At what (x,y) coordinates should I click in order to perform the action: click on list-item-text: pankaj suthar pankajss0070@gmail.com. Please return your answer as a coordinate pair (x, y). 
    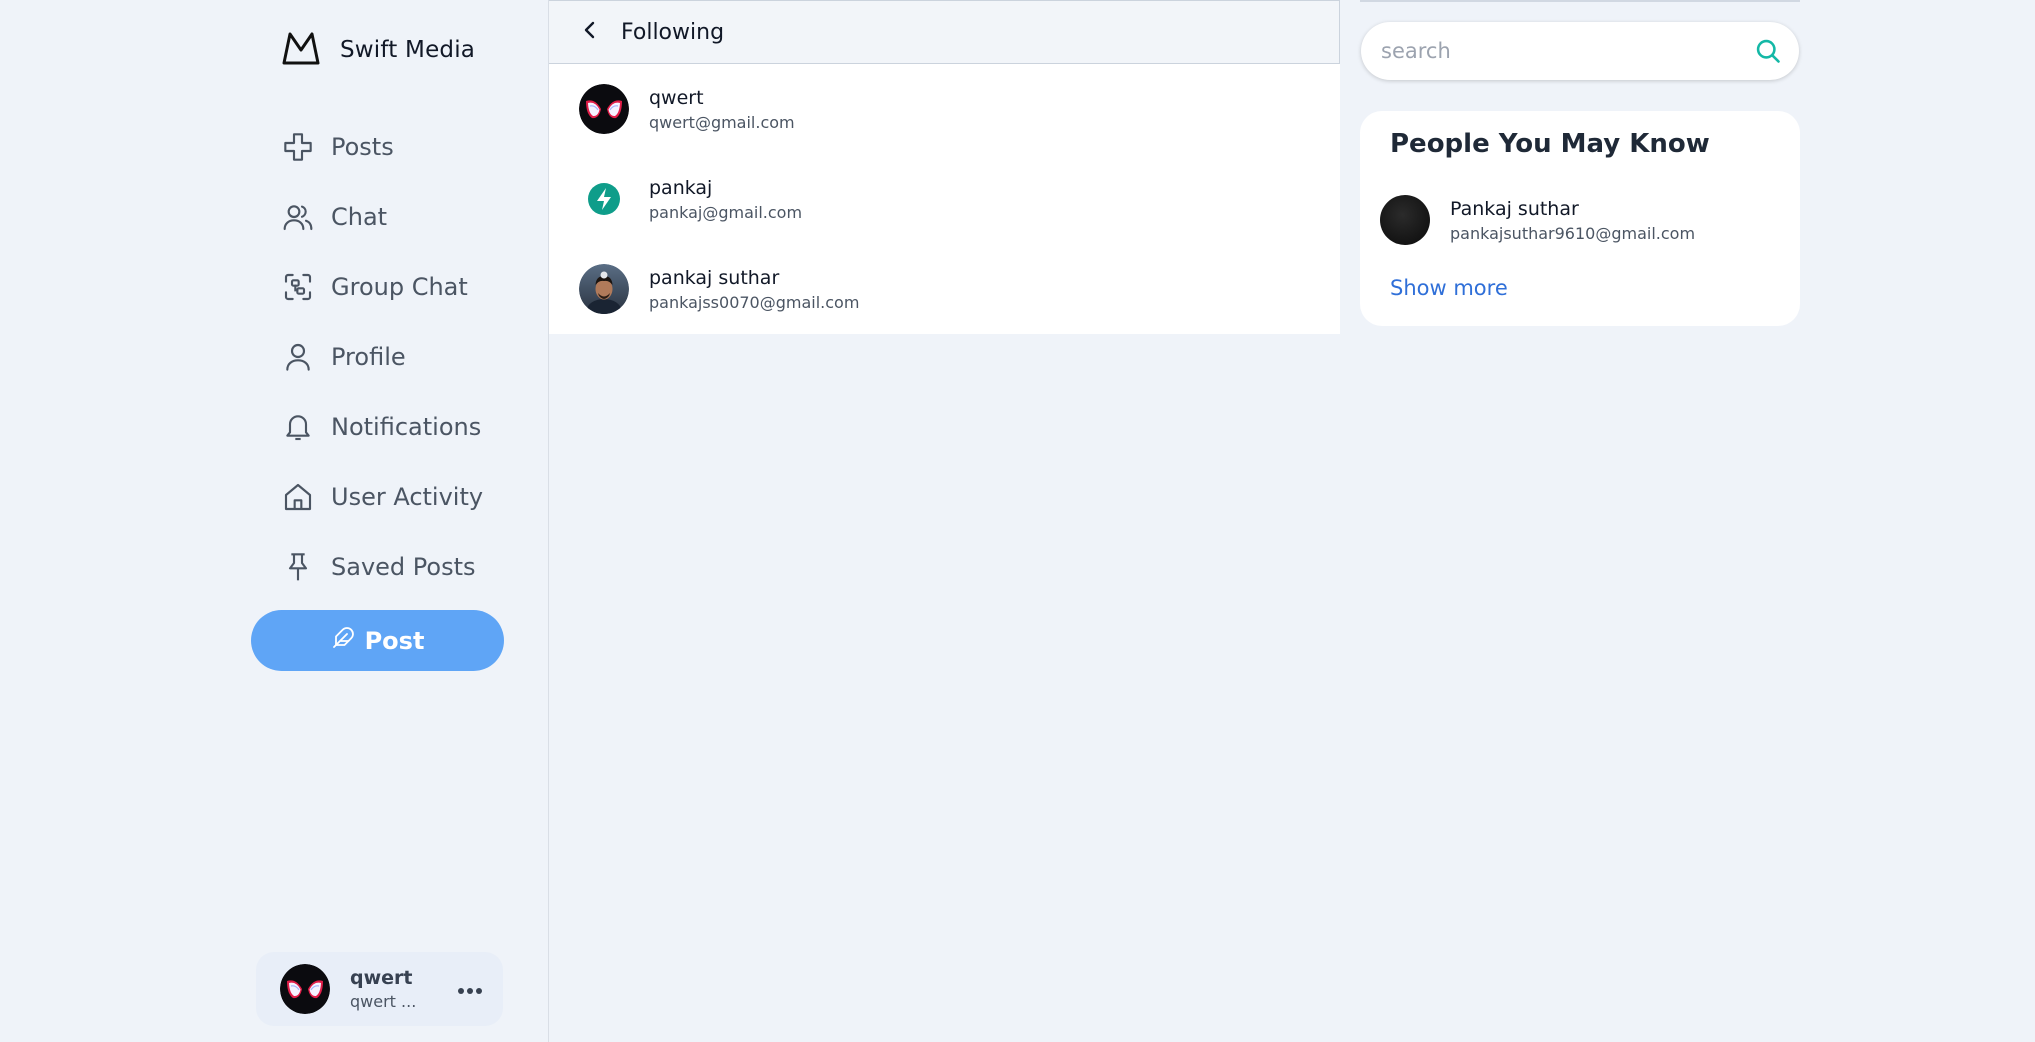
    Looking at the image, I should click on (754, 289).